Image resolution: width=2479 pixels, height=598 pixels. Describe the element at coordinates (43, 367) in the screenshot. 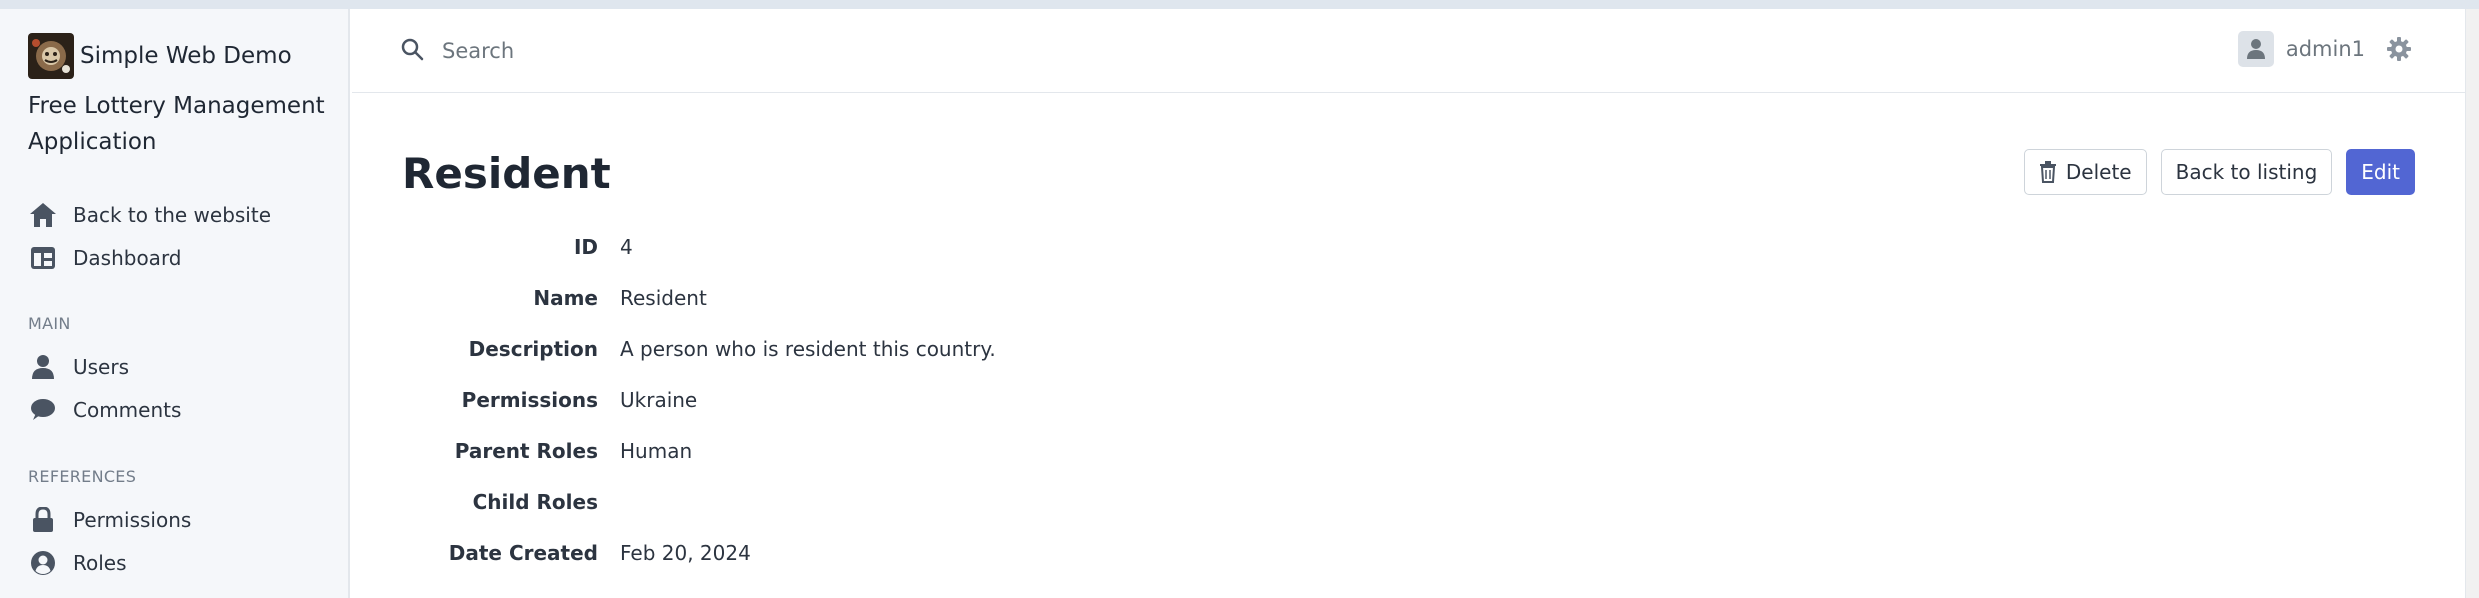

I see `user-icon` at that location.